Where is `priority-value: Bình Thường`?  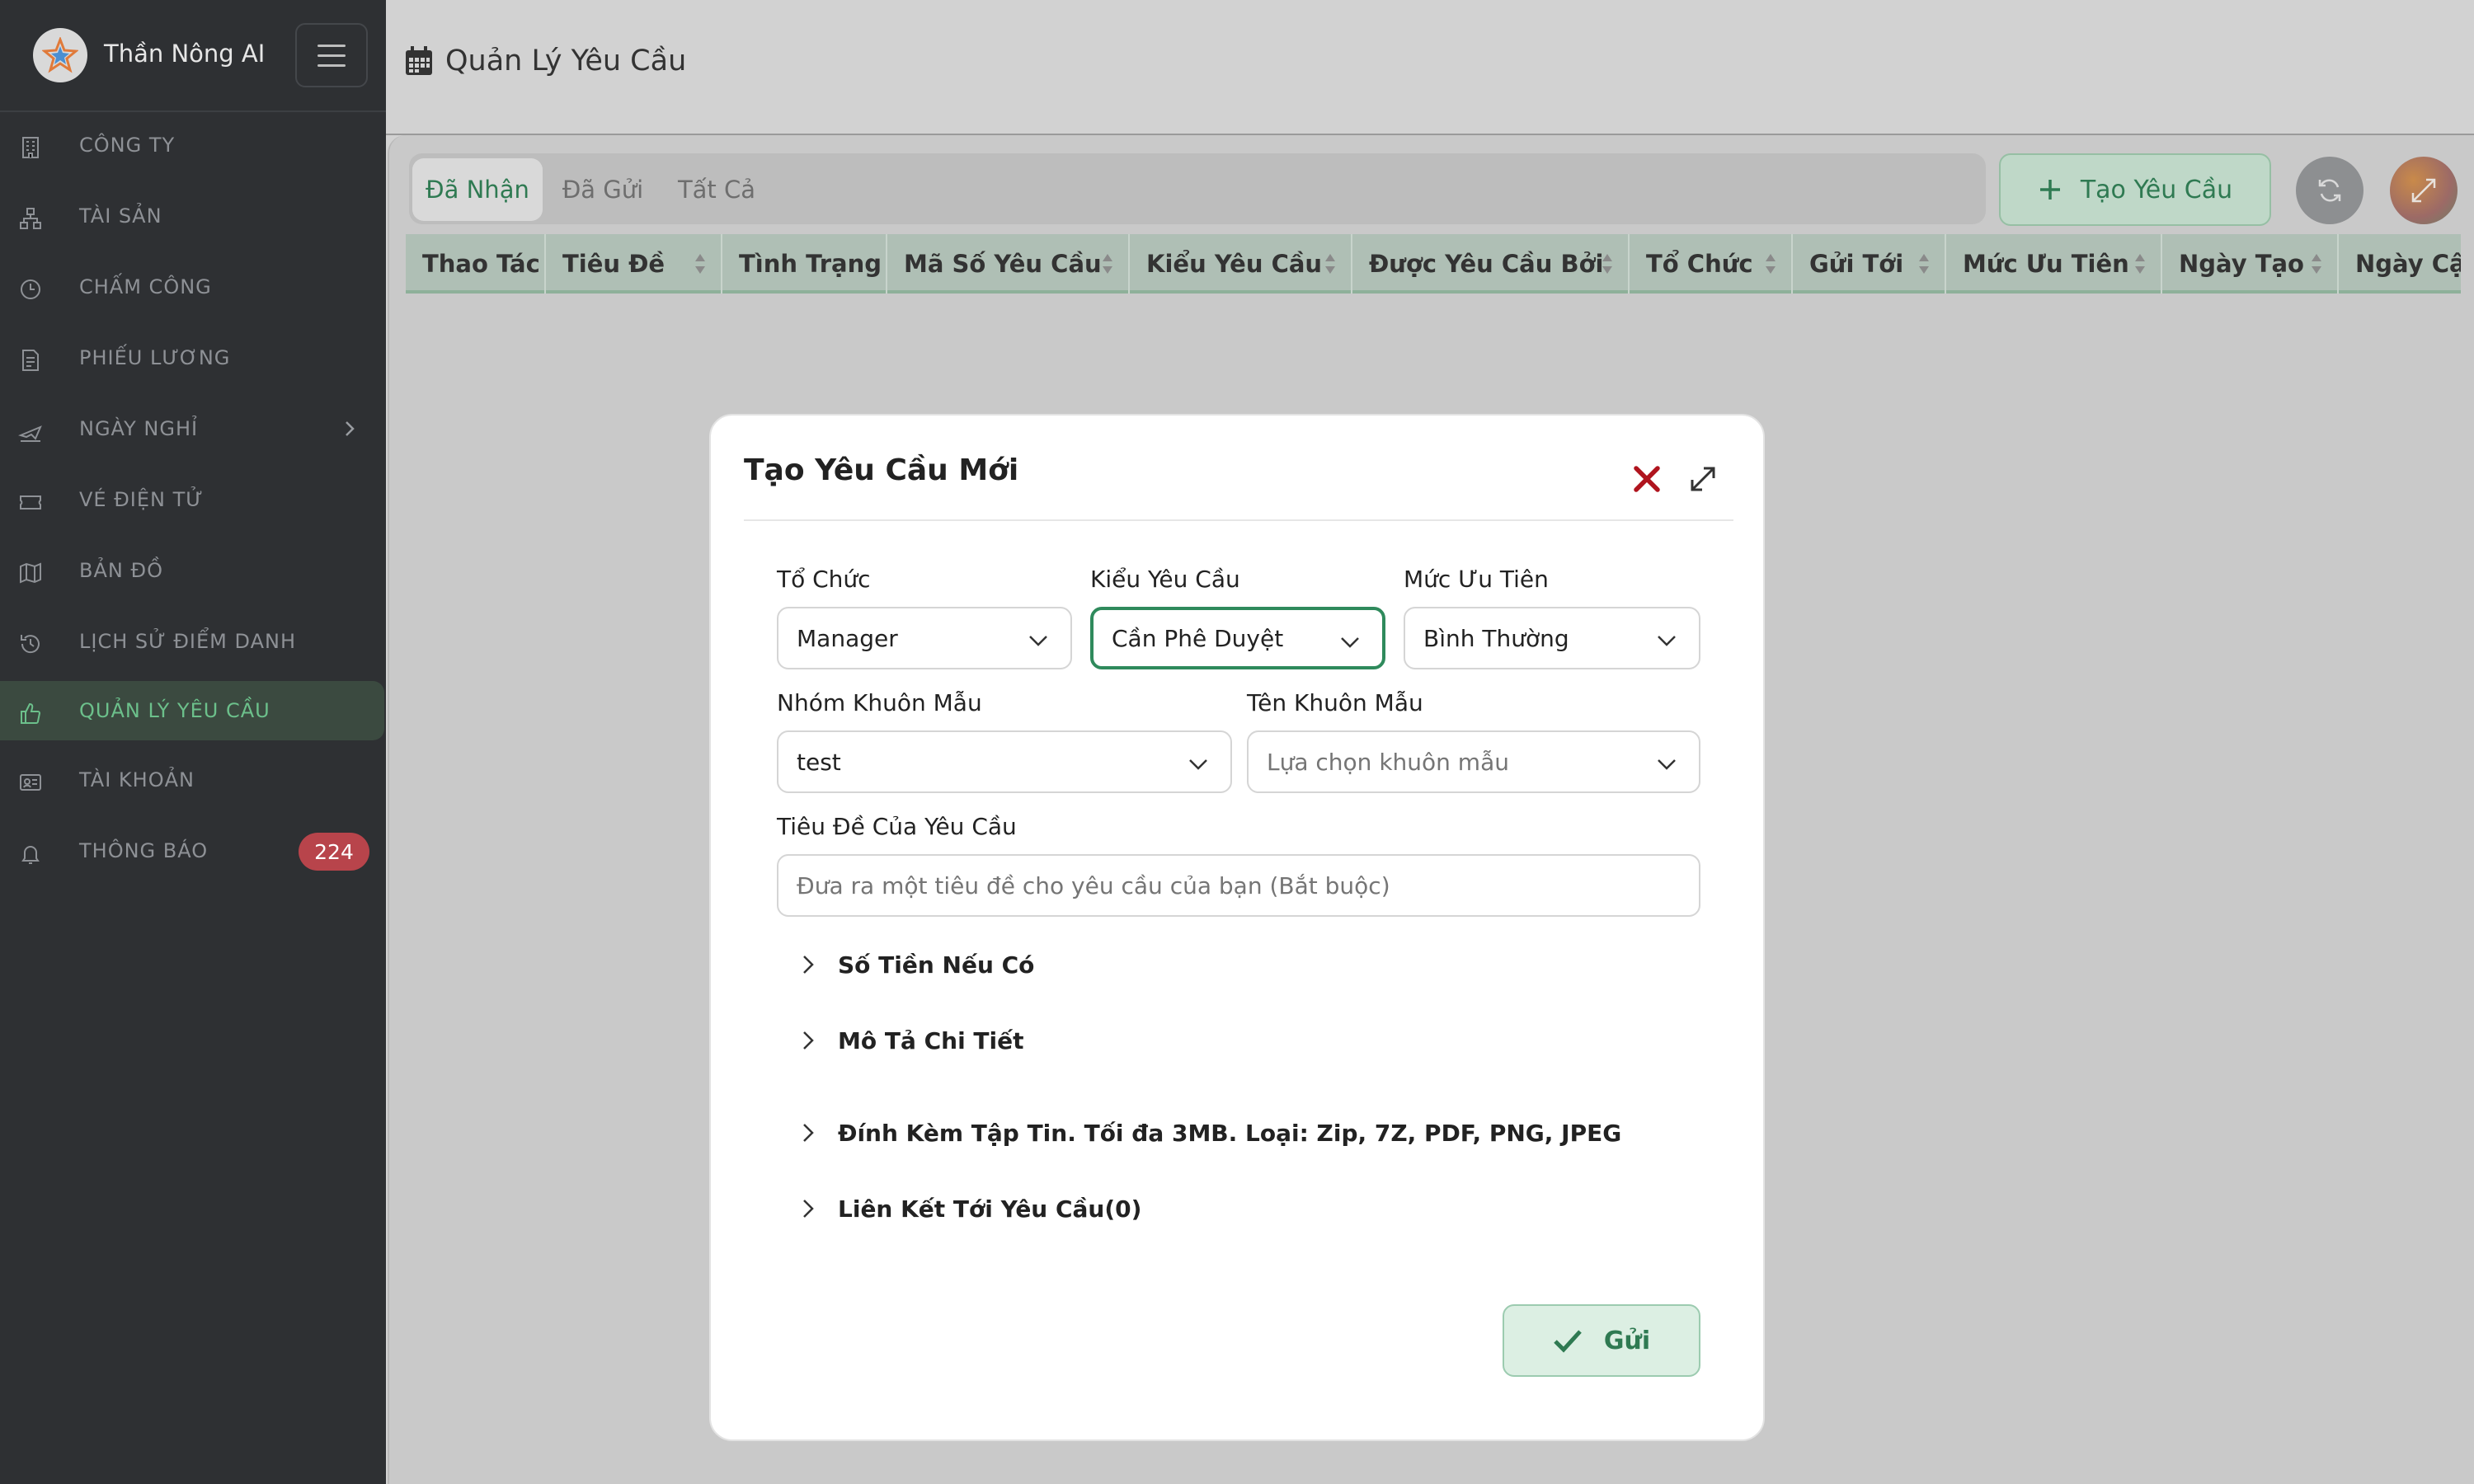
priority-value: Bình Thường is located at coordinates (1496, 638).